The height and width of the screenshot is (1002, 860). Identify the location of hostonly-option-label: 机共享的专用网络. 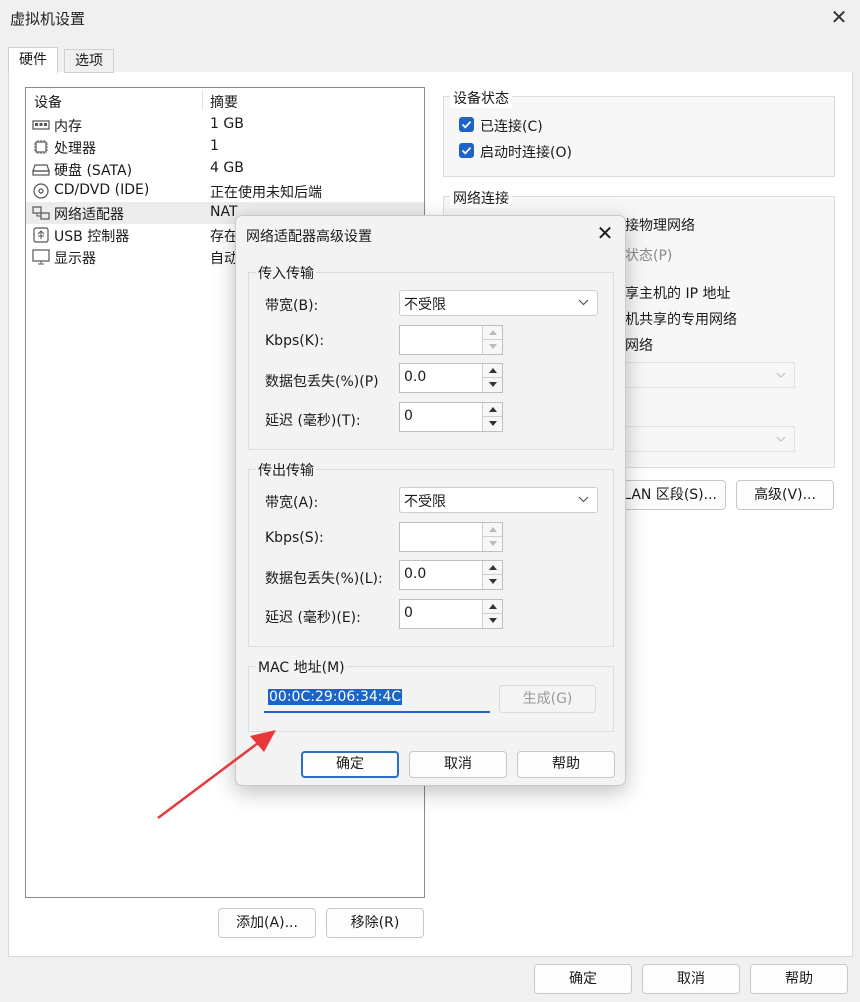
(681, 319).